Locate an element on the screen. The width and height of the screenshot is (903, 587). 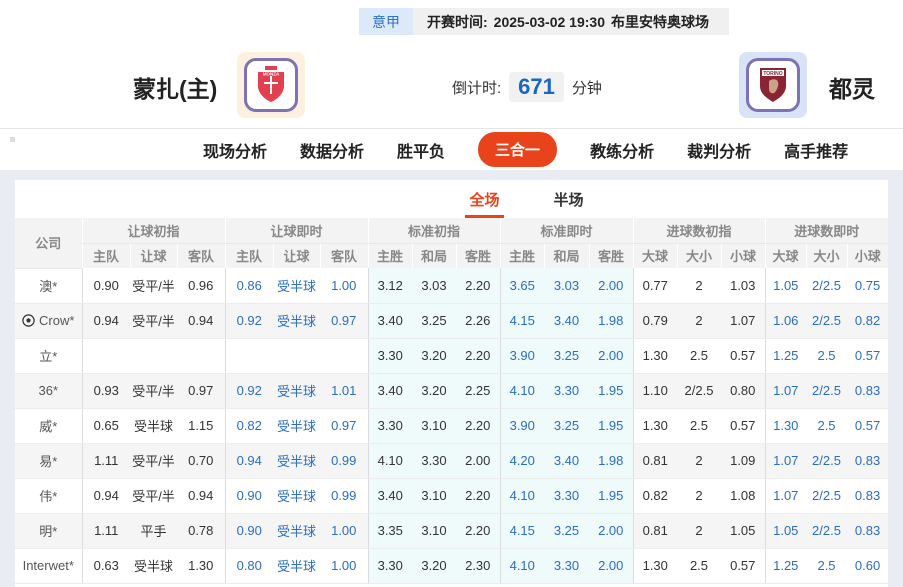
odds-cell: 1.05 is located at coordinates (785, 286).